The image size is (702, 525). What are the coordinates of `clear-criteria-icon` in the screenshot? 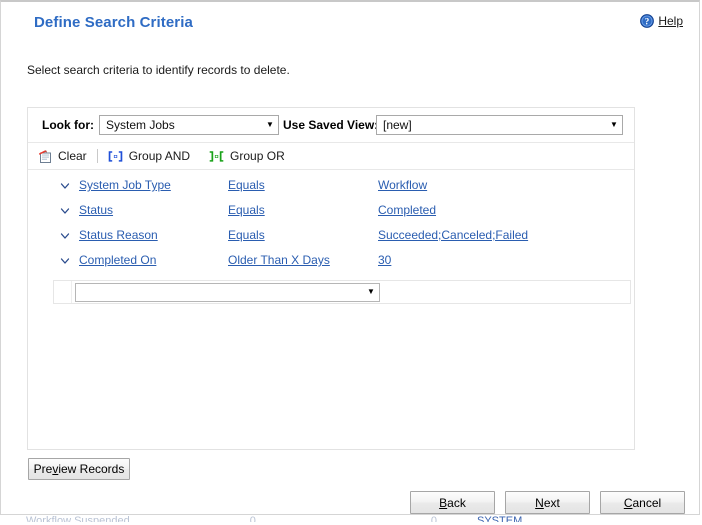 It's located at (45, 156).